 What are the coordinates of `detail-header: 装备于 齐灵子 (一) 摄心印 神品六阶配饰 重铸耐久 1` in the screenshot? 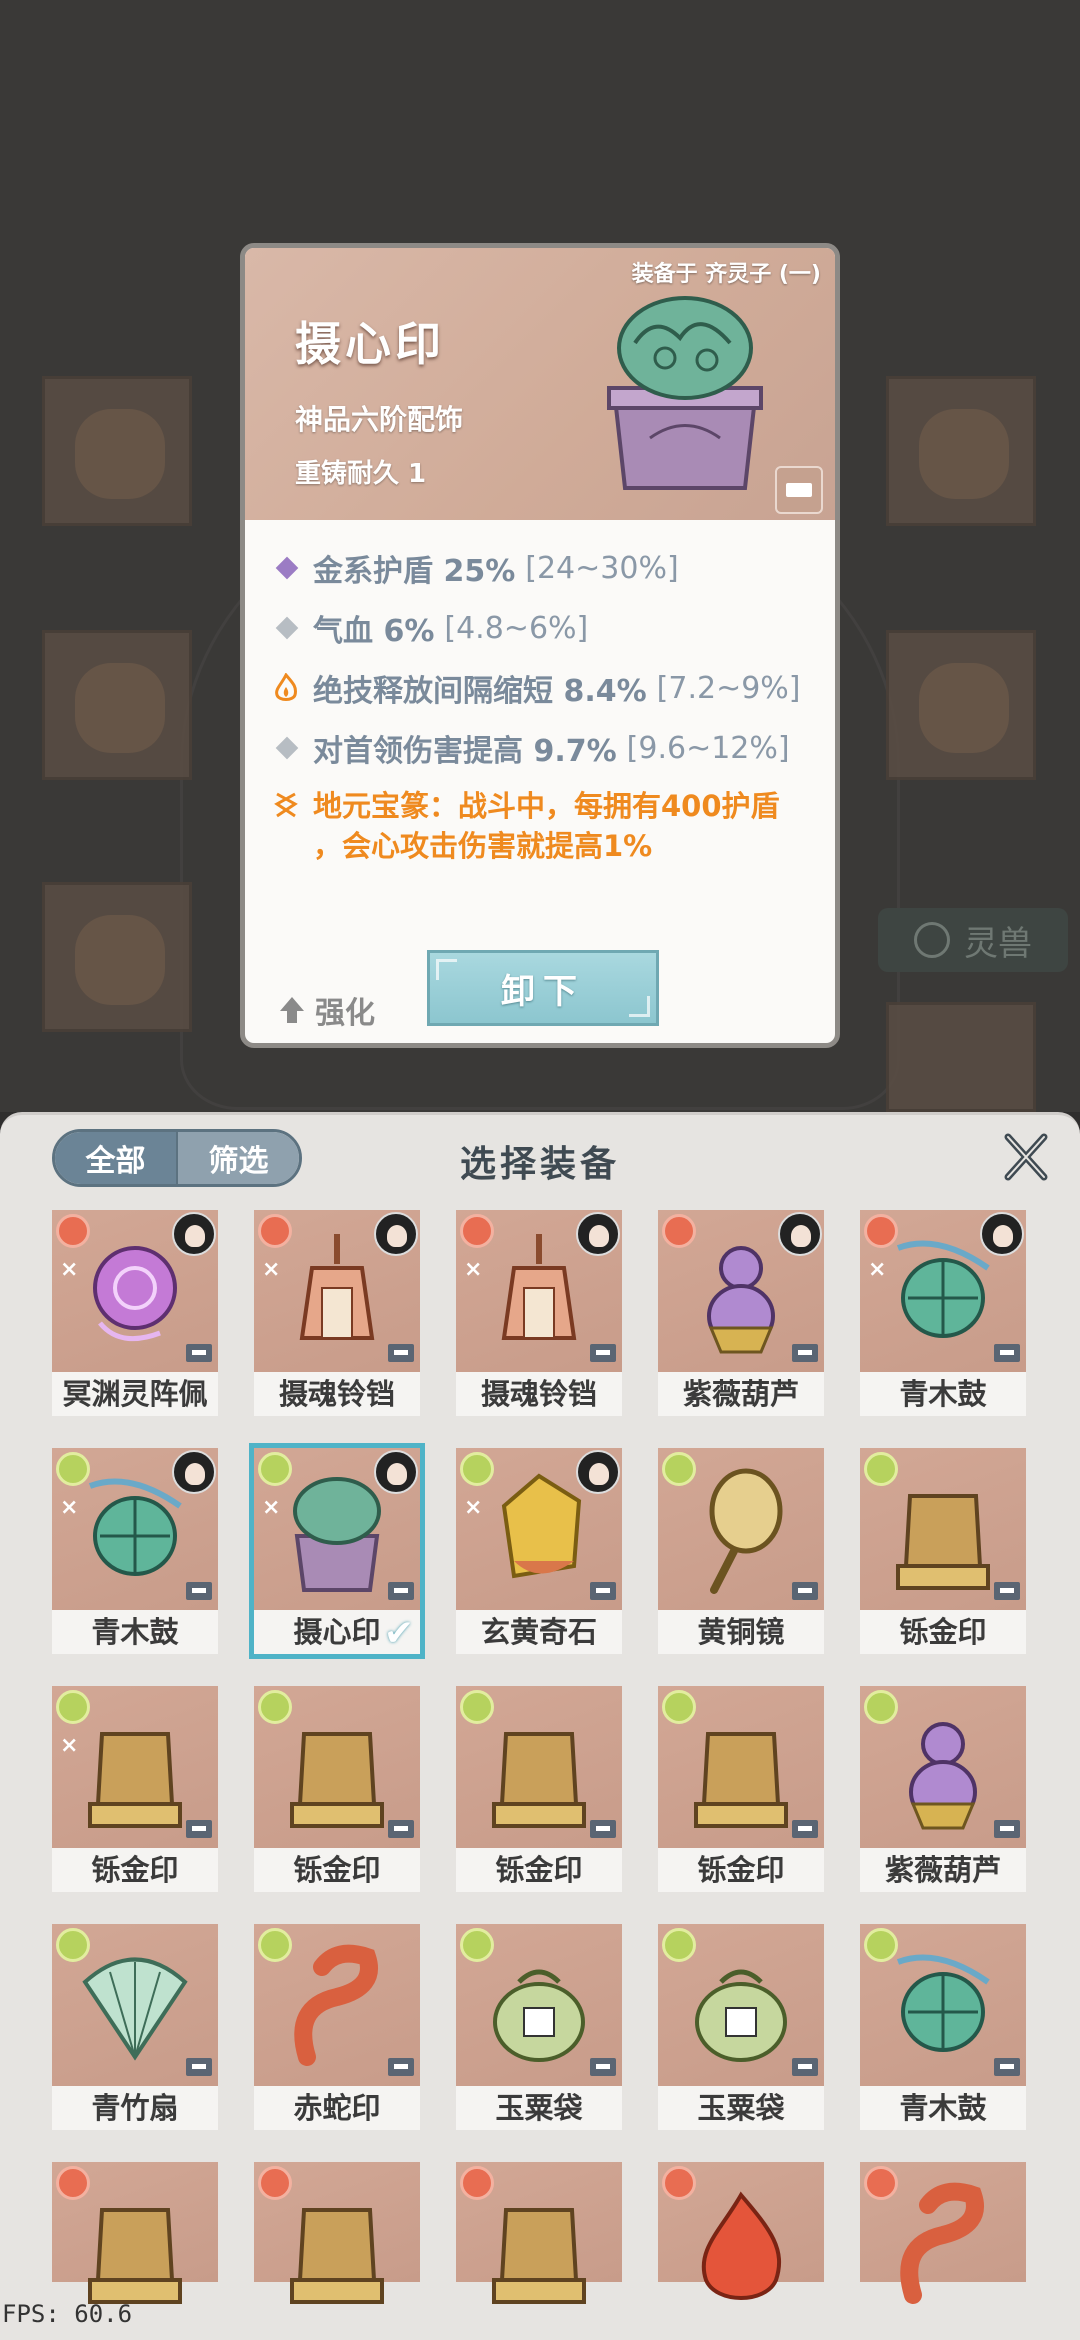 It's located at (540, 384).